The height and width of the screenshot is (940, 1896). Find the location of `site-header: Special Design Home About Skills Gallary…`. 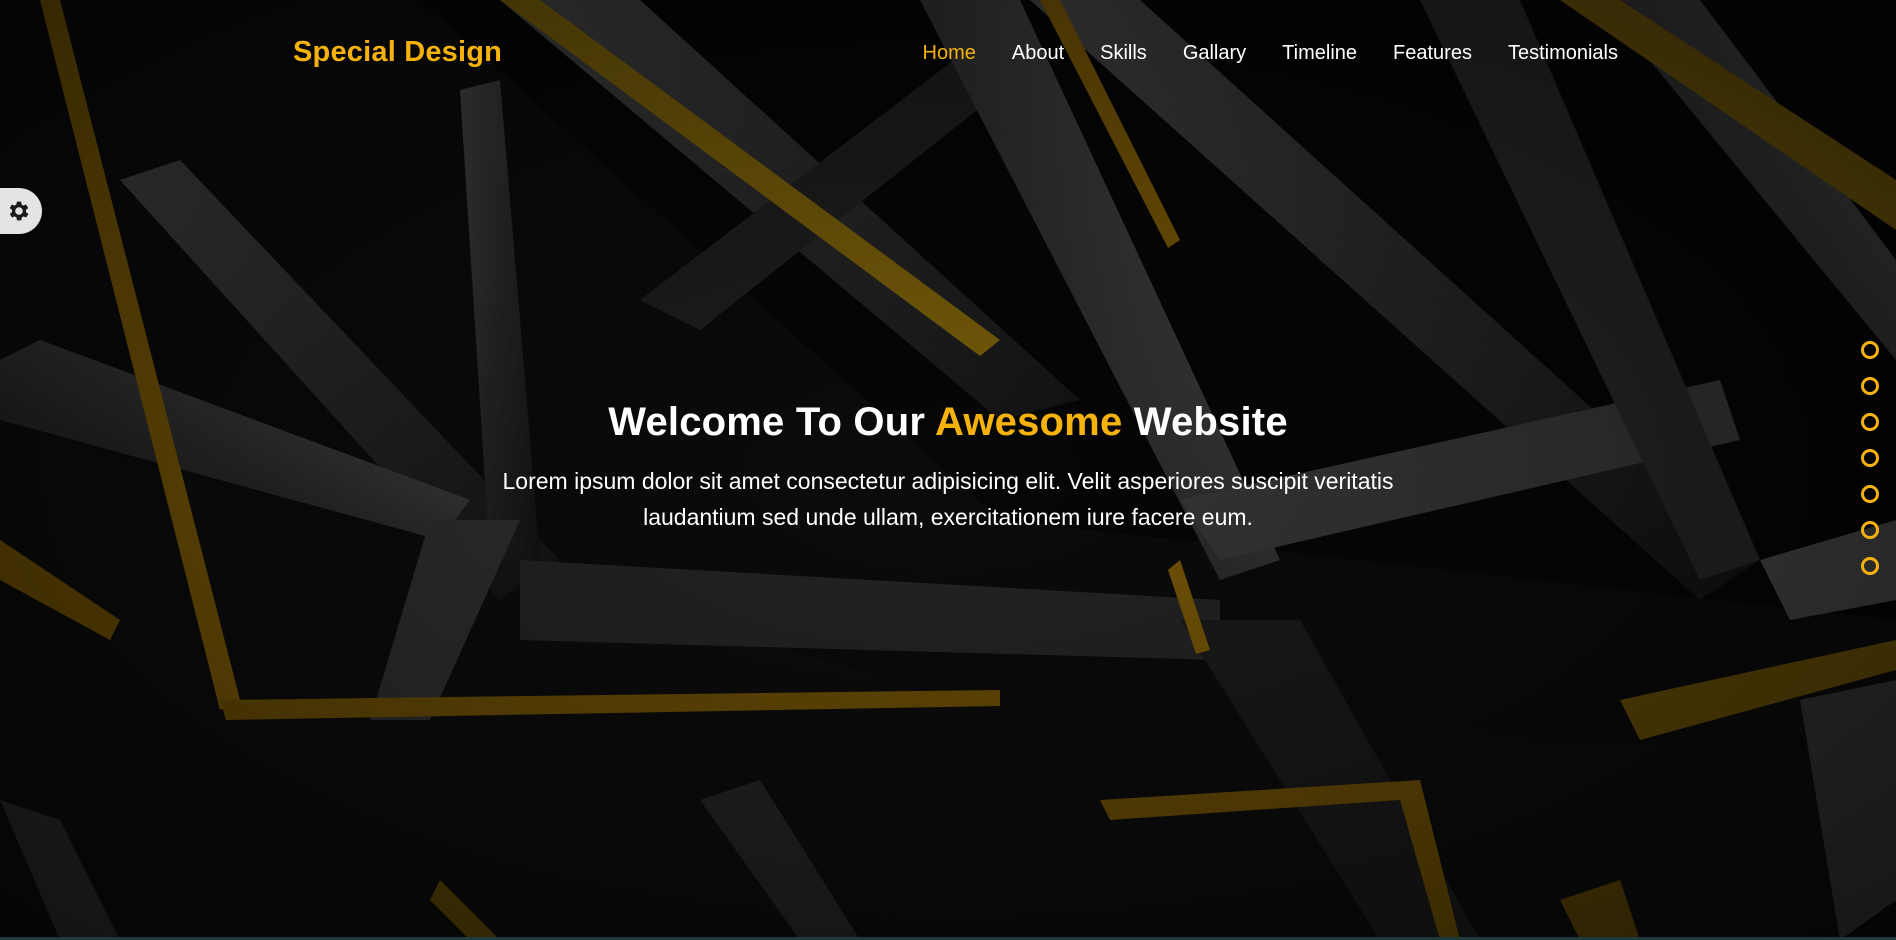

site-header: Special Design Home About Skills Gallary… is located at coordinates (948, 54).